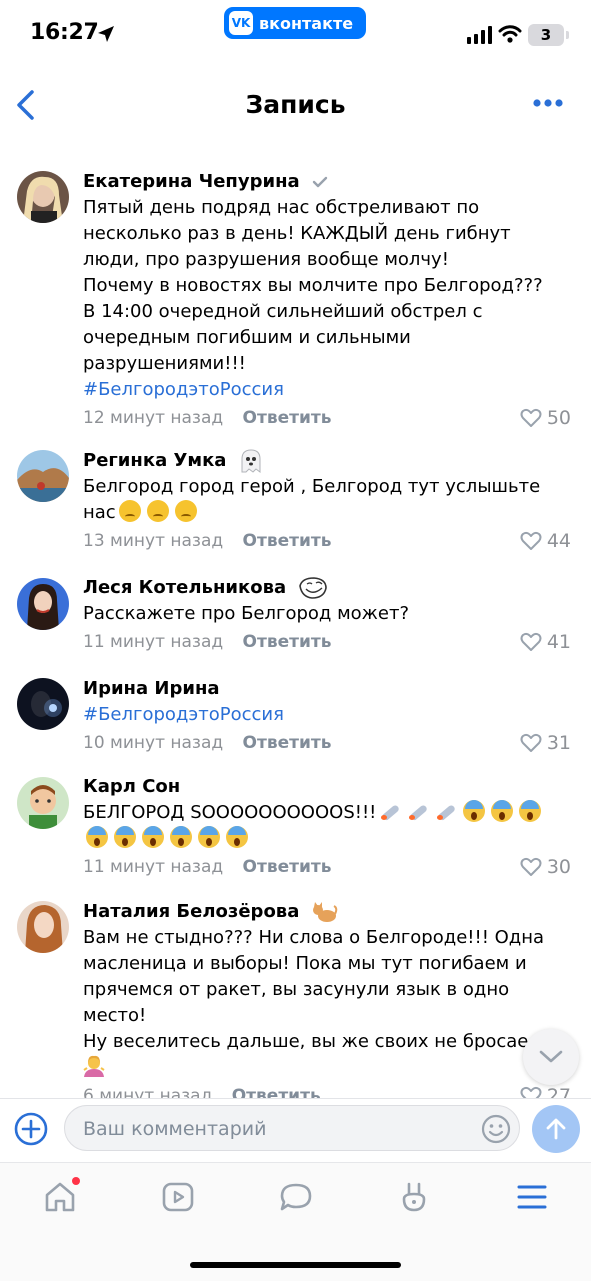  What do you see at coordinates (251, 461) in the screenshot?
I see `ghost-icon` at bounding box center [251, 461].